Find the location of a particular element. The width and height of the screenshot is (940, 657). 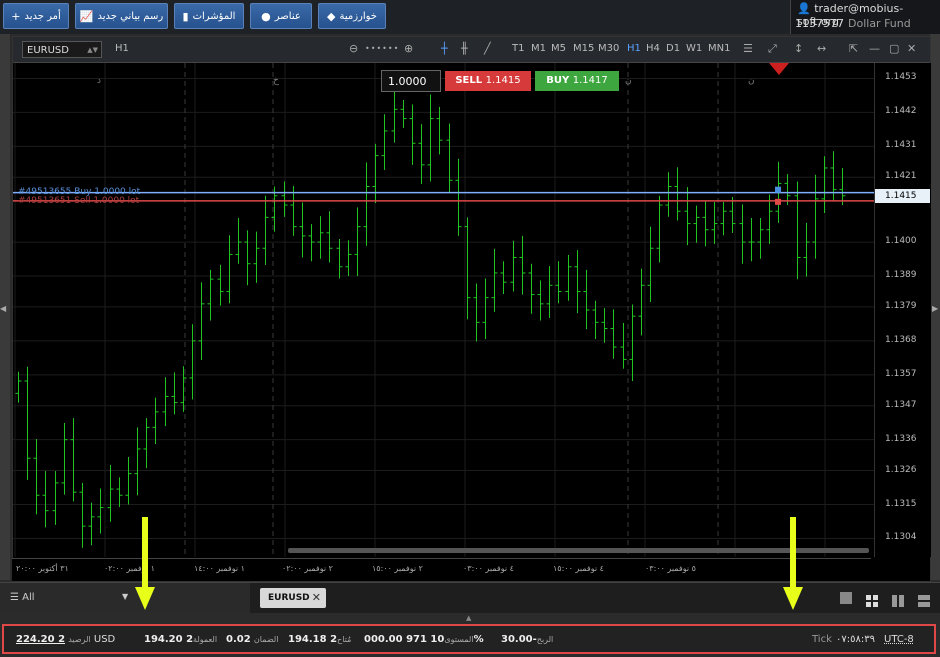

left-panel-toggle: ◀ is located at coordinates (5, 307).